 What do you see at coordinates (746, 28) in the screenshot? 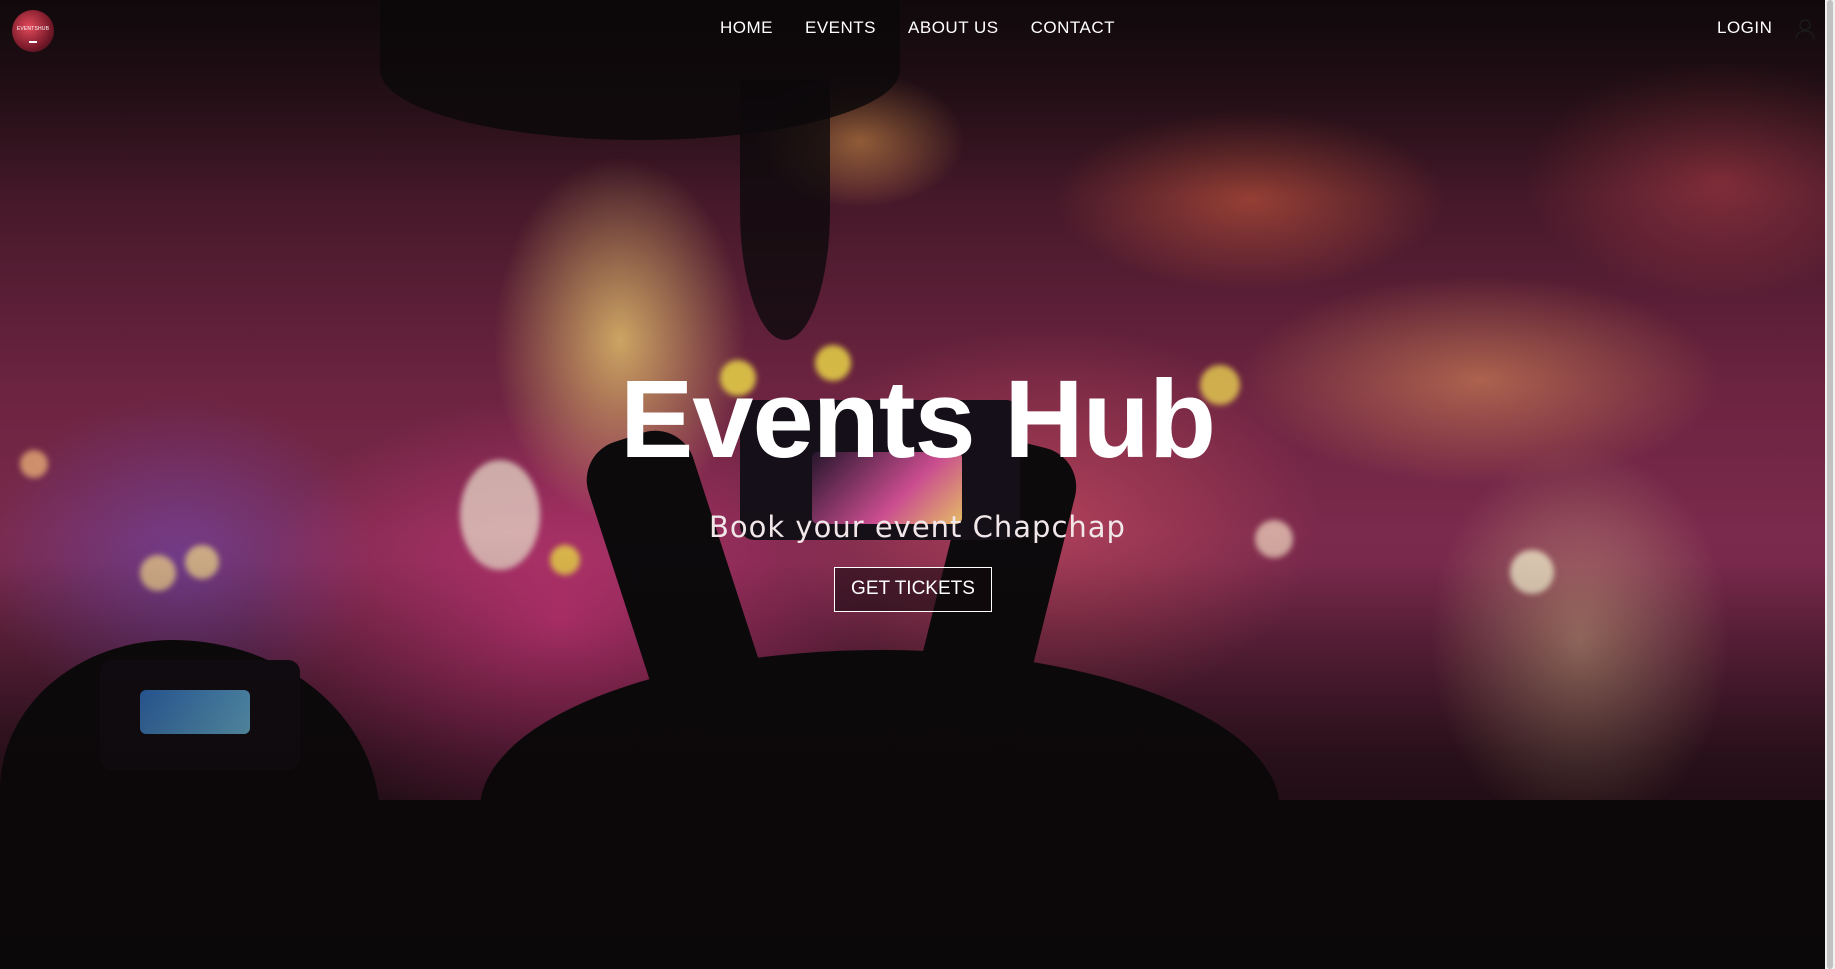
I see `nav-link-home: HOME` at bounding box center [746, 28].